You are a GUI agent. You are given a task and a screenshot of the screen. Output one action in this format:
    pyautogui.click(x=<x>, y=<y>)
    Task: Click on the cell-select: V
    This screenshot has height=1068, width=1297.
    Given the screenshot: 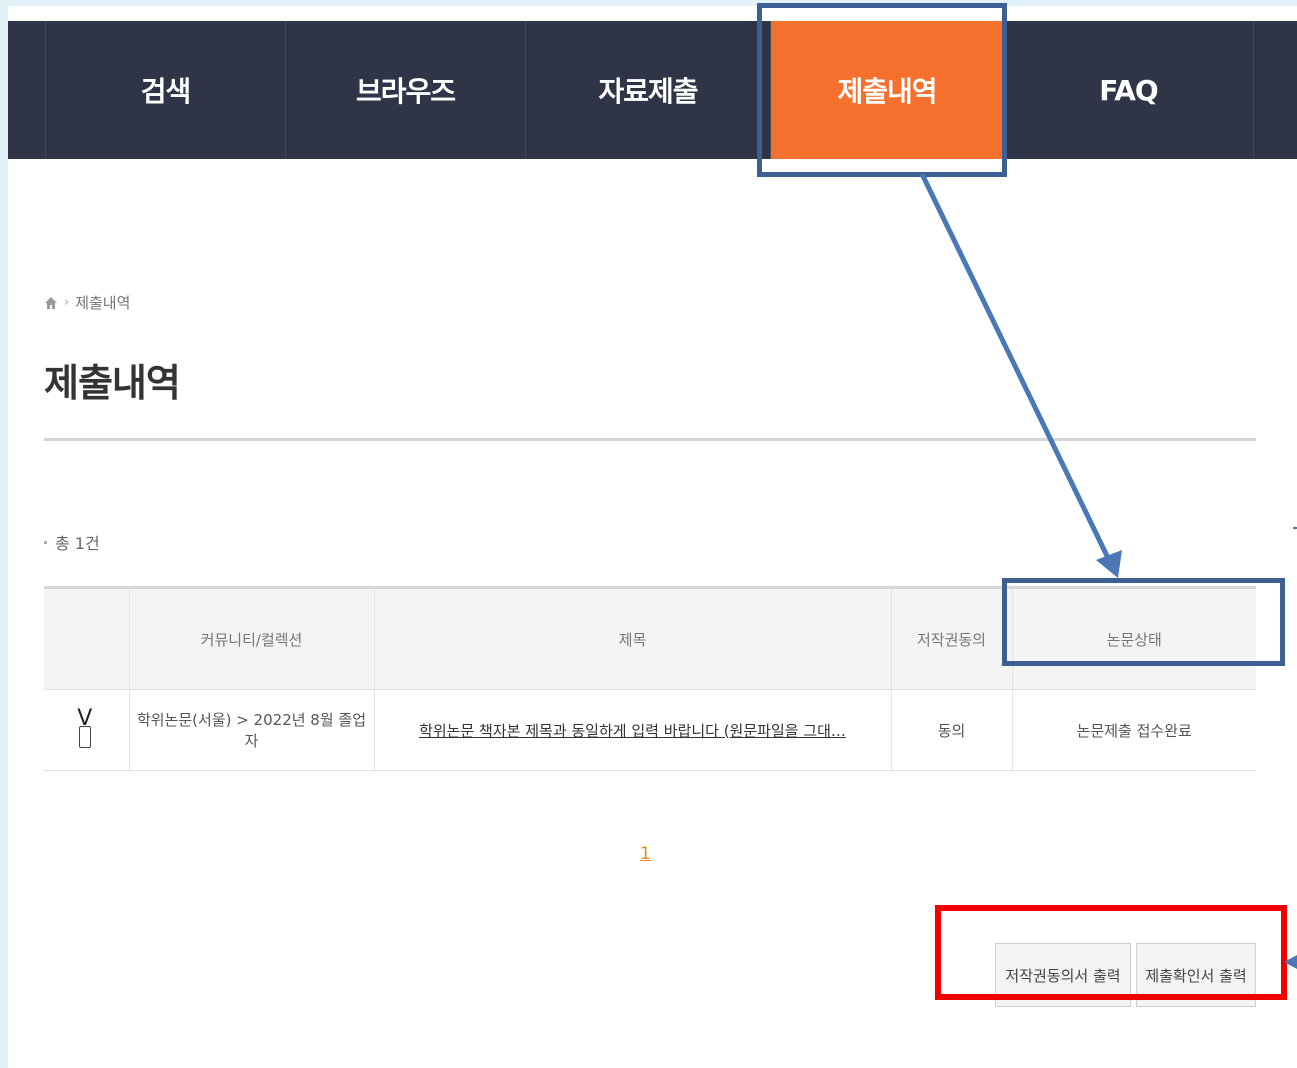 What is the action you would take?
    pyautogui.click(x=86, y=730)
    